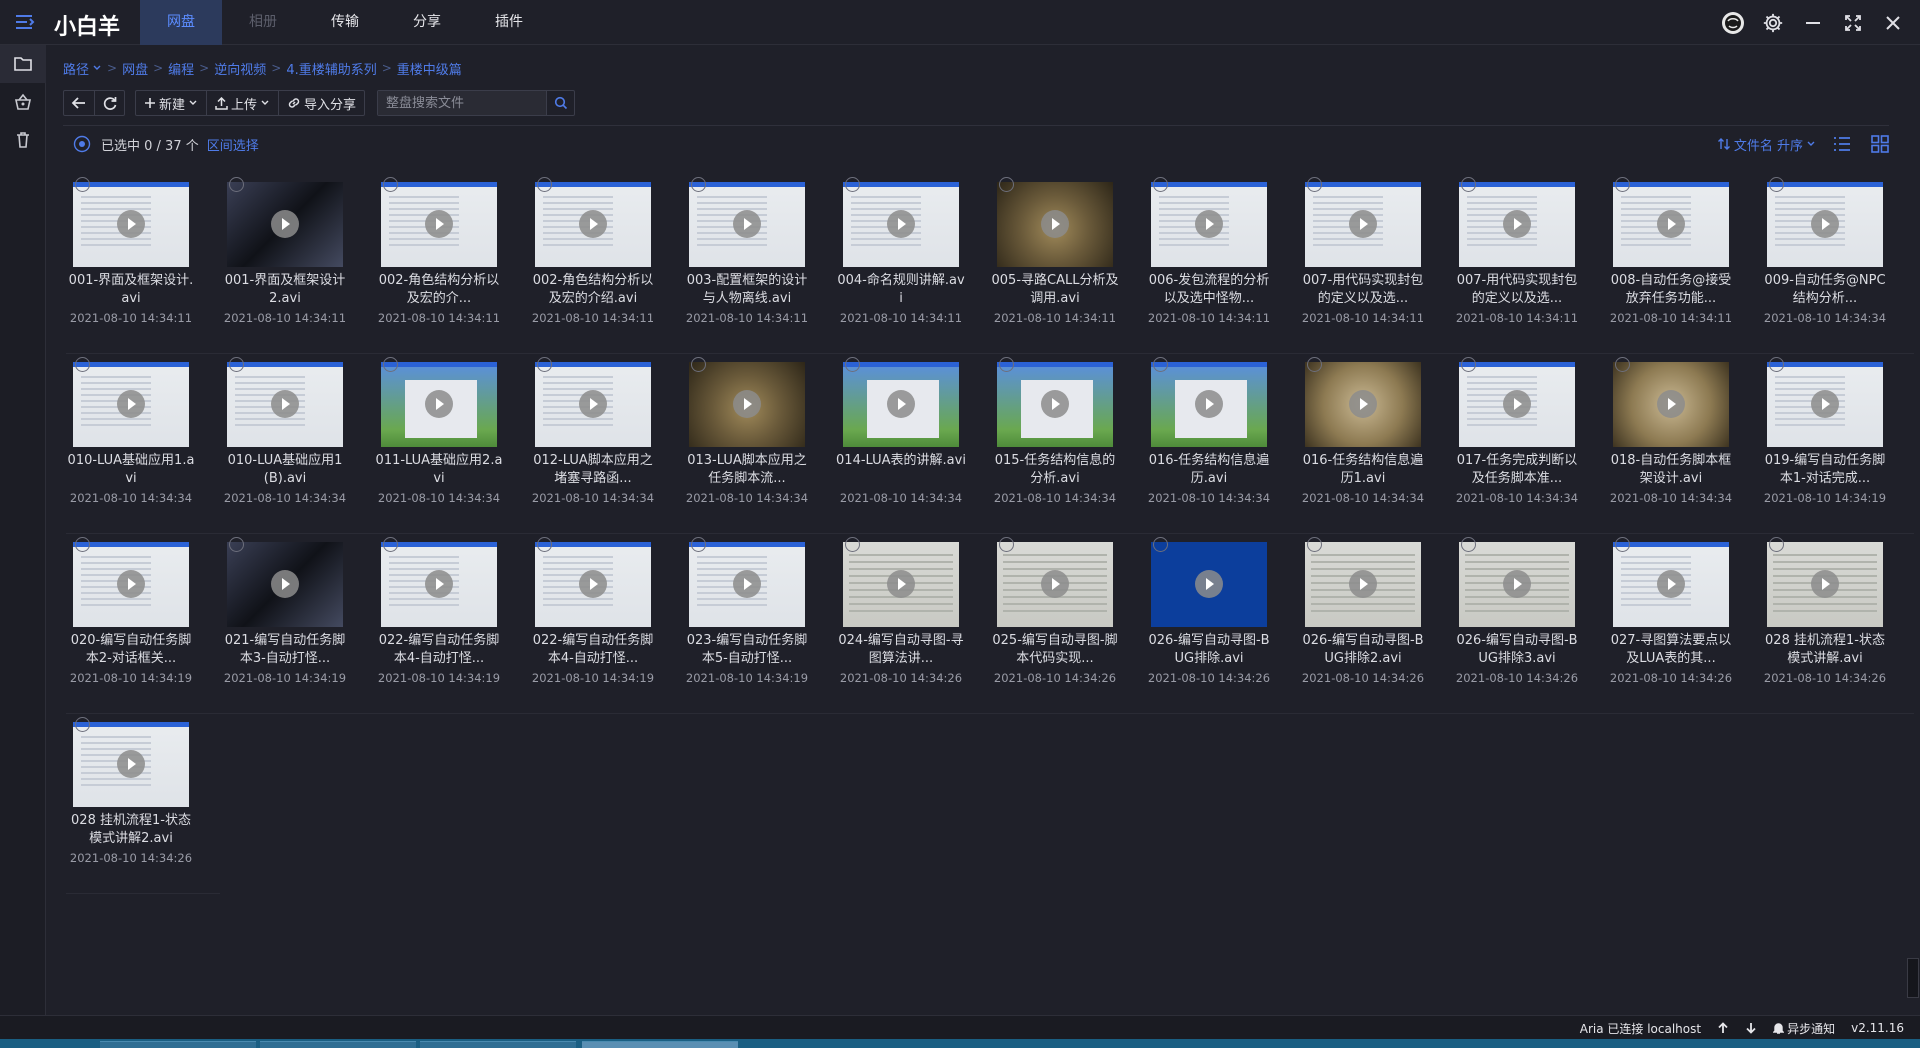 Image resolution: width=1920 pixels, height=1048 pixels. I want to click on close-icon, so click(1893, 23).